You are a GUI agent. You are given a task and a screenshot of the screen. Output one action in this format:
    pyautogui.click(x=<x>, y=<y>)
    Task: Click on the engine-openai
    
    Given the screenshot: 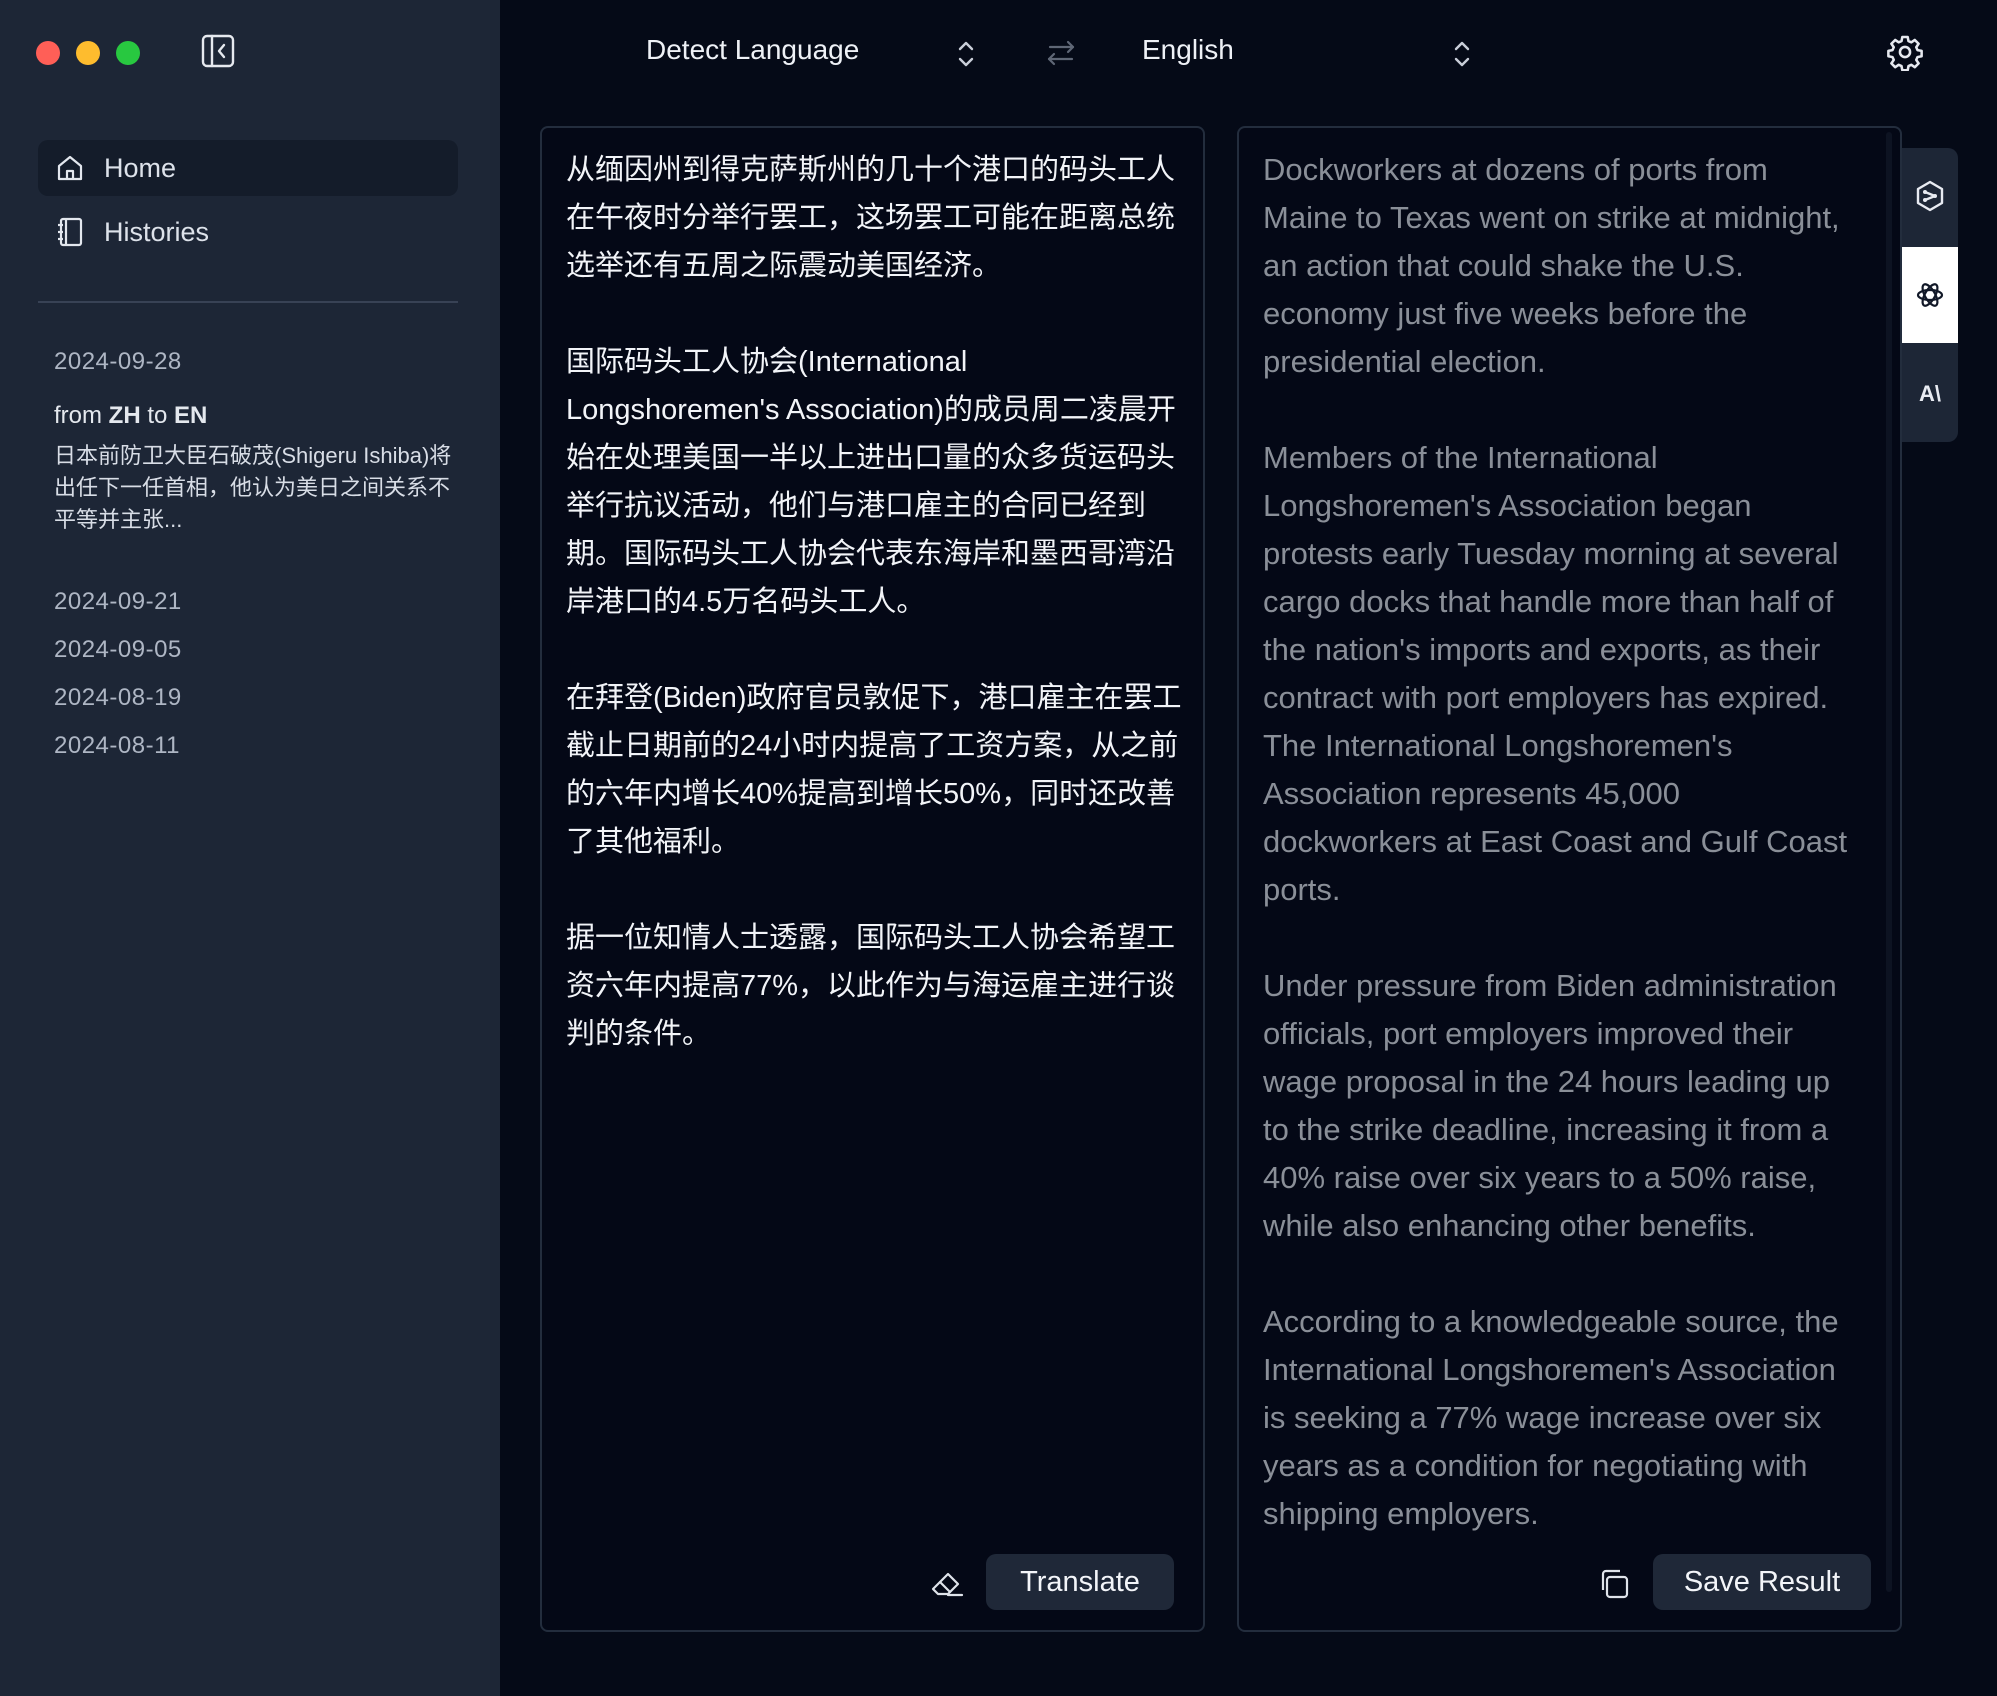 What is the action you would take?
    pyautogui.click(x=1930, y=295)
    